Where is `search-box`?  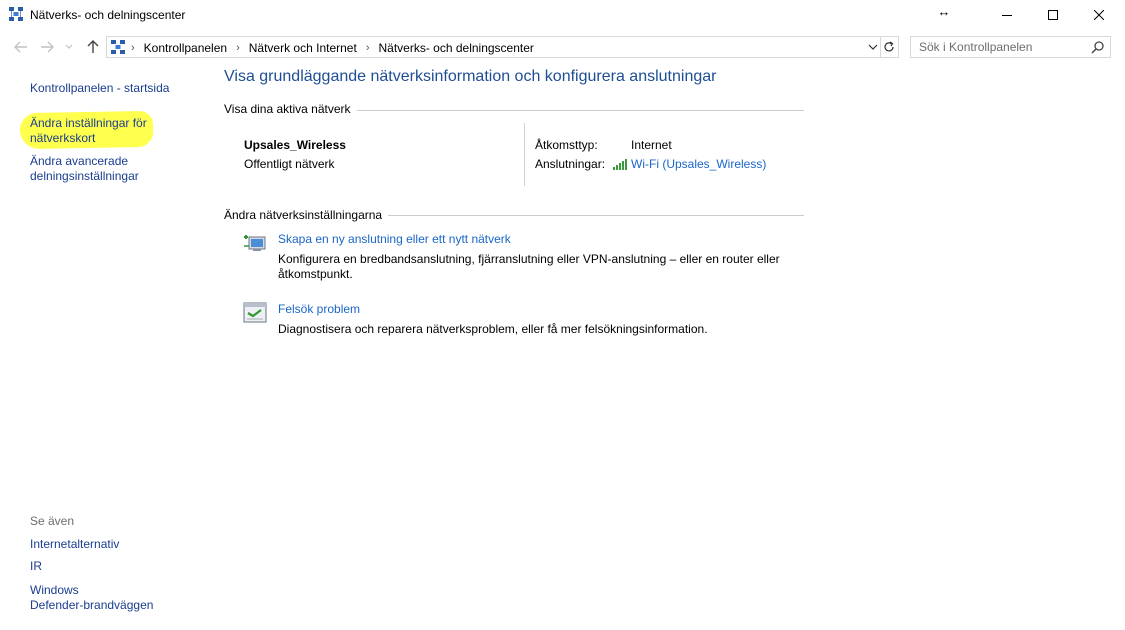
search-box is located at coordinates (1010, 47).